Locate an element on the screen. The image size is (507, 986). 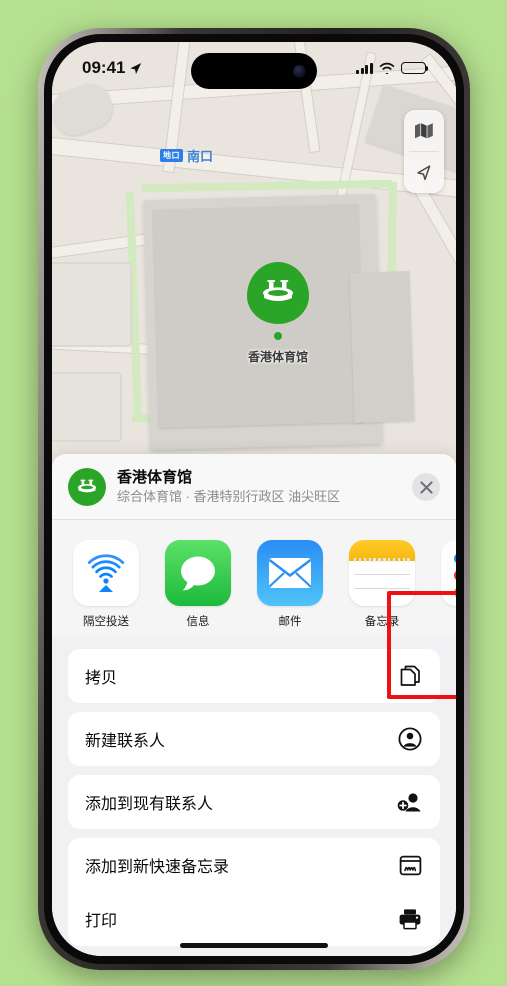
status-time: 09:41 is located at coordinates (104, 67).